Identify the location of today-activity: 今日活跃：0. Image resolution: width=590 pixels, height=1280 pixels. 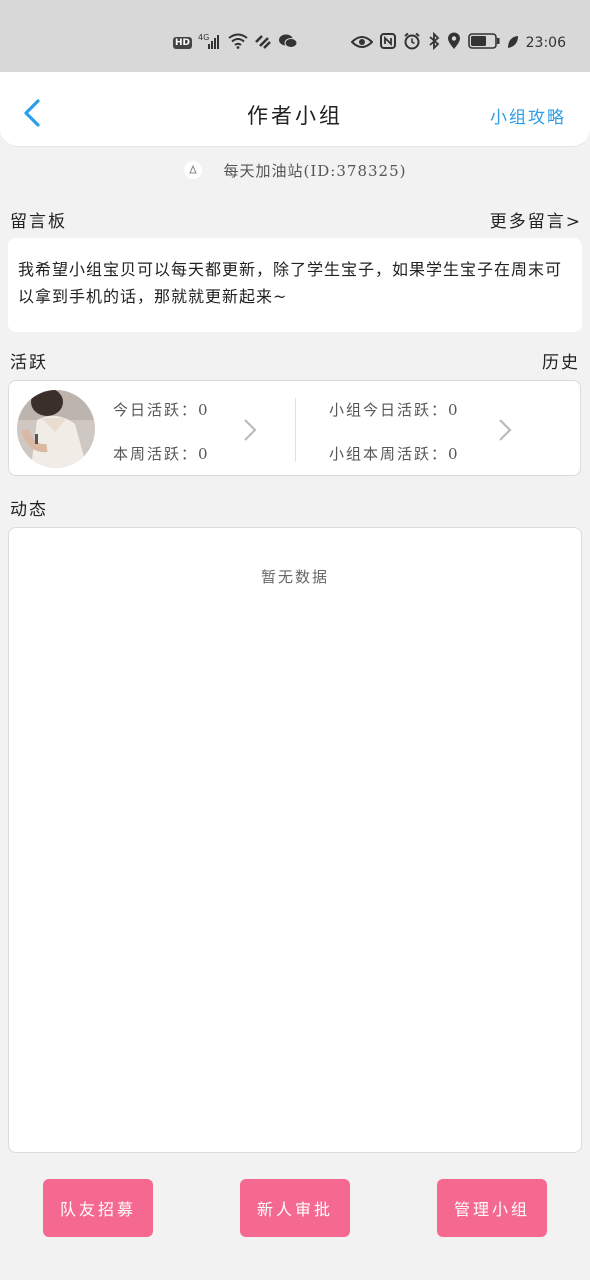
(161, 410).